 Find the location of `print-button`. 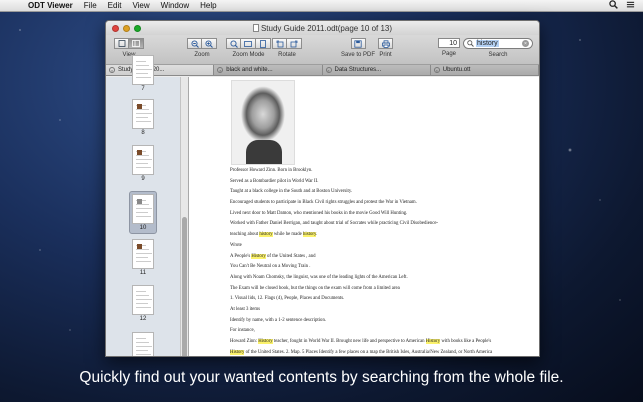

print-button is located at coordinates (385, 43).